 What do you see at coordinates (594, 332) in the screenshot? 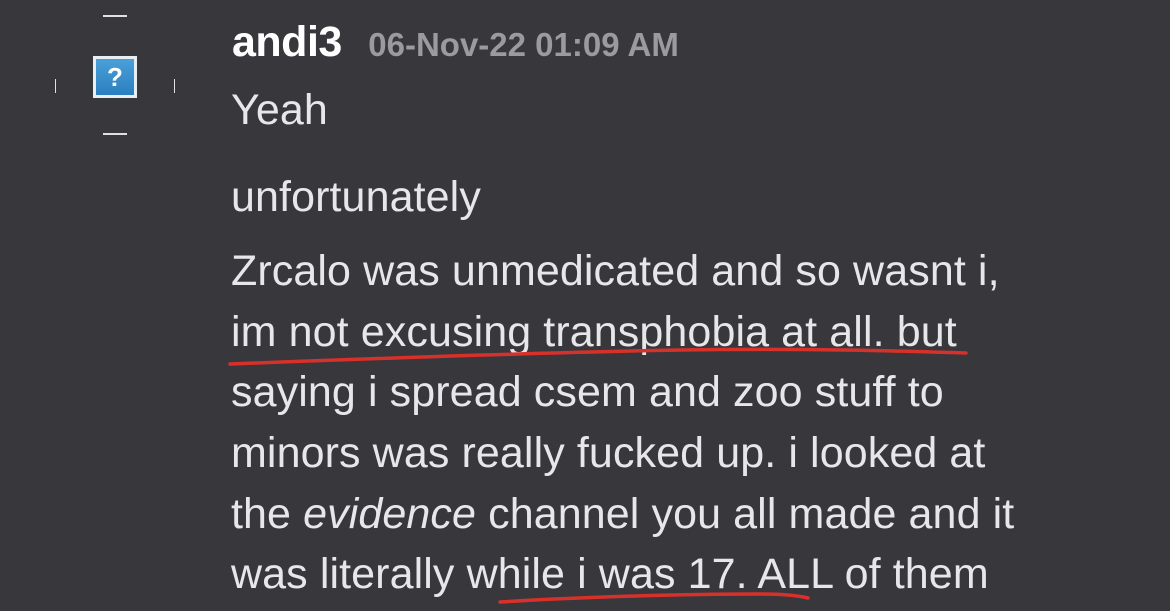
I see `message-line: im not excusing transphobia at all. but` at bounding box center [594, 332].